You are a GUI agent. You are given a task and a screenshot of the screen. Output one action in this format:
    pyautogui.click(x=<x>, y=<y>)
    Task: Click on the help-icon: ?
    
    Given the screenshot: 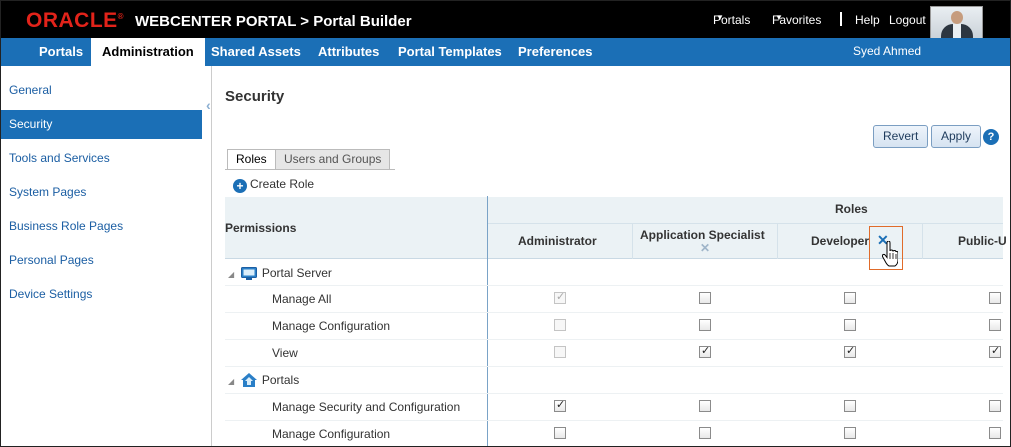 What is the action you would take?
    pyautogui.click(x=991, y=137)
    